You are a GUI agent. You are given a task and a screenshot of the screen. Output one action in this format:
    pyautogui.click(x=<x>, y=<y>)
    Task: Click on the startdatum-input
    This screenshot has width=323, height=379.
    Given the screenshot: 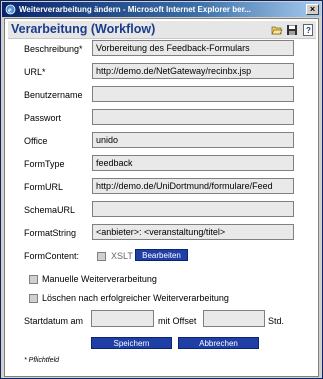 What is the action you would take?
    pyautogui.click(x=122, y=318)
    